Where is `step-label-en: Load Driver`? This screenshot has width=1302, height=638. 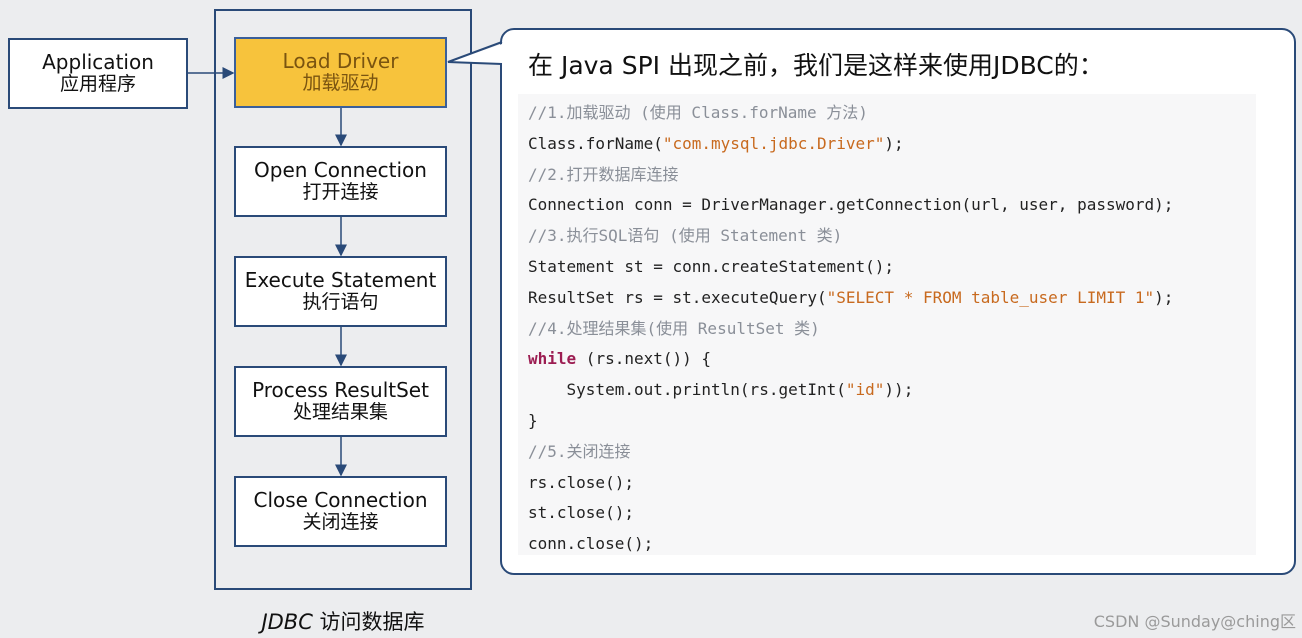 step-label-en: Load Driver is located at coordinates (340, 61).